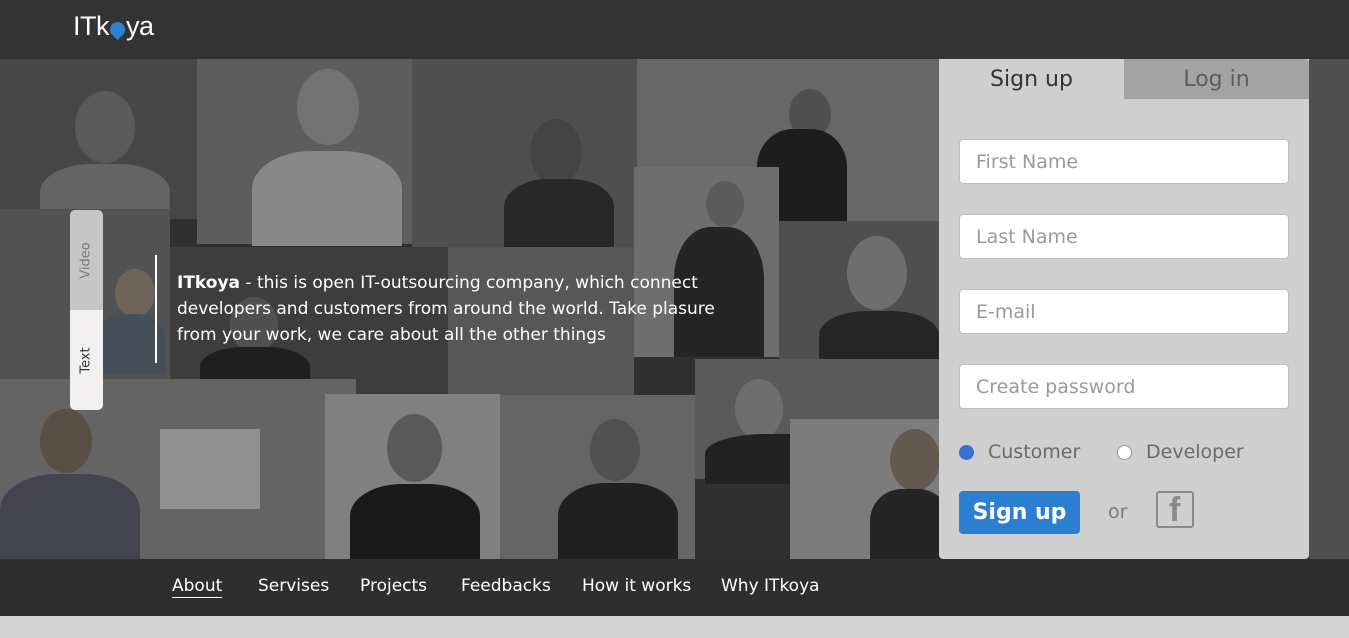 This screenshot has width=1349, height=638. I want to click on or-separator: or, so click(1118, 512).